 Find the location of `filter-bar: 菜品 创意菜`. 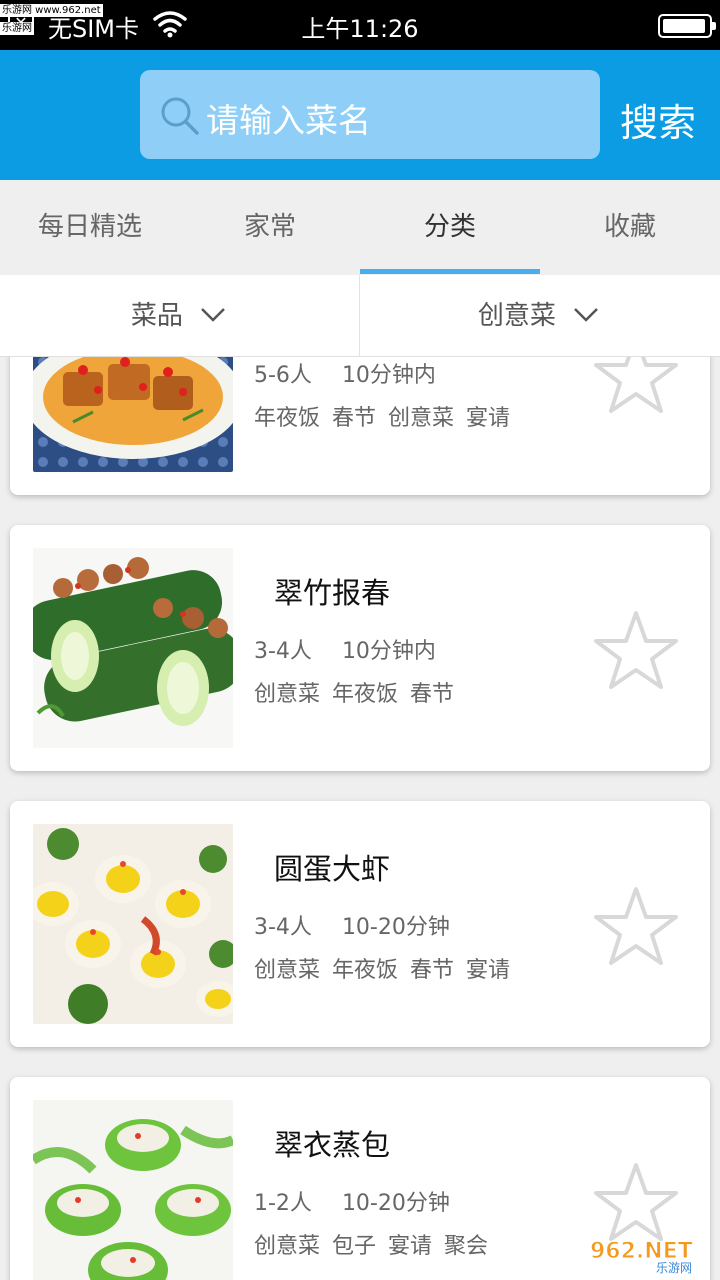

filter-bar: 菜品 创意菜 is located at coordinates (360, 316).